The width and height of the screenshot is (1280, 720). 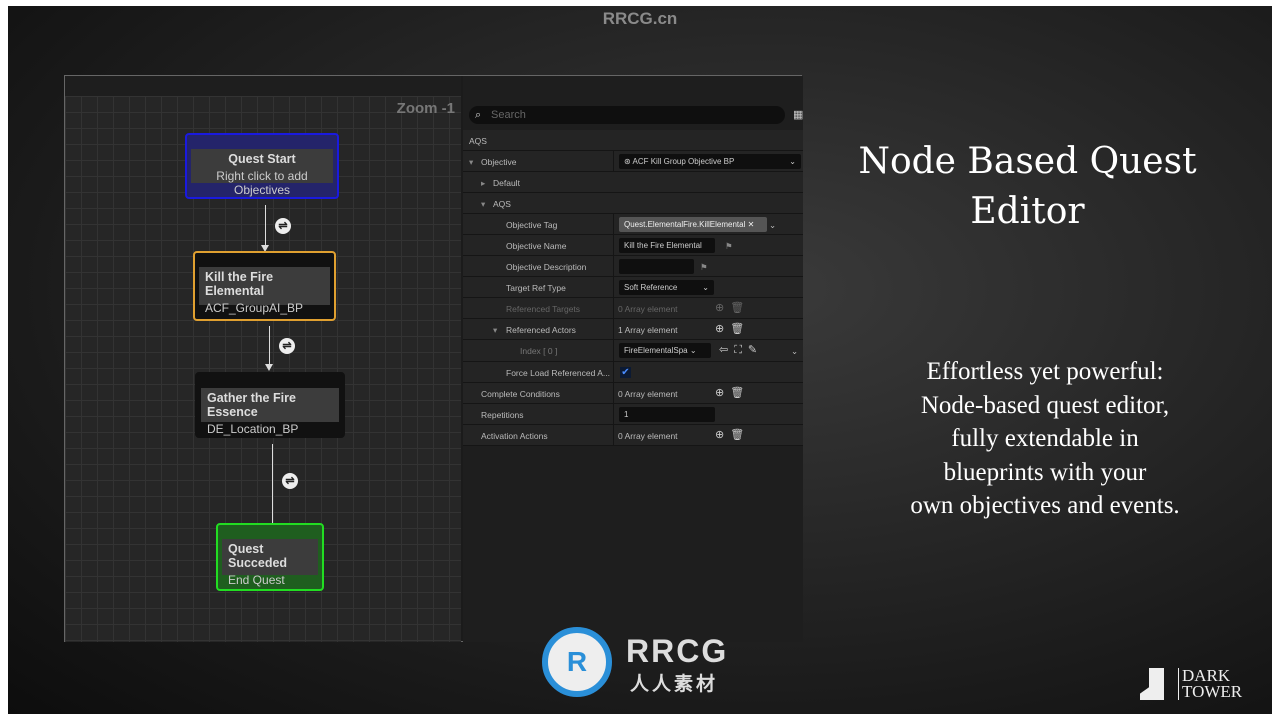 I want to click on table-view-icon: ▦, so click(x=798, y=114).